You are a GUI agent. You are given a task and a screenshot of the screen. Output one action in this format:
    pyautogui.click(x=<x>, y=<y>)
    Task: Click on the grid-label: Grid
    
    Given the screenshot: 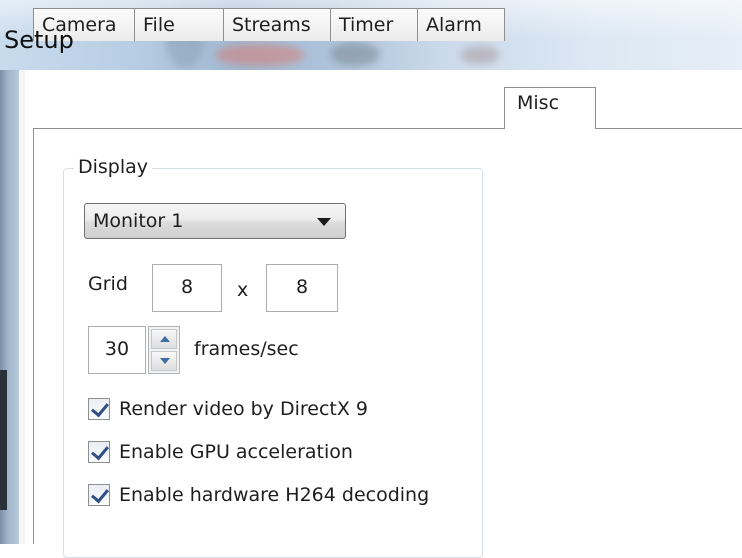 What is the action you would take?
    pyautogui.click(x=108, y=284)
    